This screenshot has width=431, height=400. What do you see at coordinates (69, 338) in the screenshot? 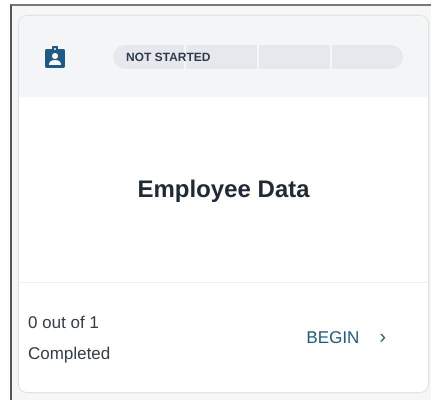
I see `completion-text: 0 out of 1 Completed` at bounding box center [69, 338].